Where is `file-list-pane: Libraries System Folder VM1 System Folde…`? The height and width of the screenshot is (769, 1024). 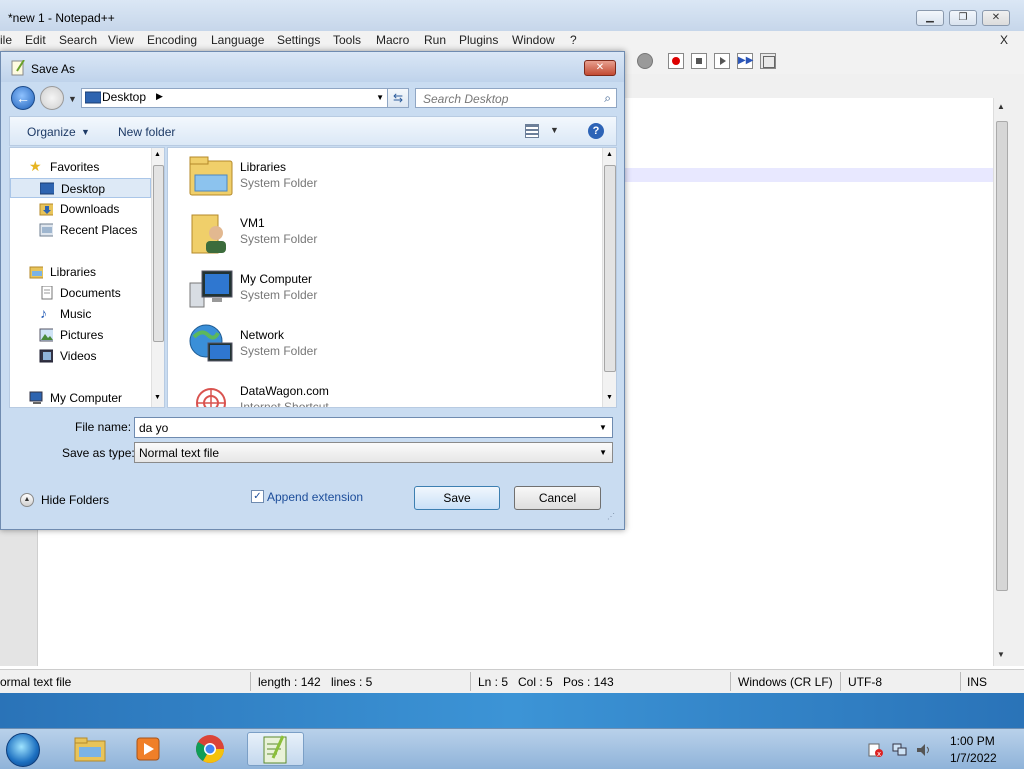
file-list-pane: Libraries System Folder VM1 System Folde… is located at coordinates (392, 277).